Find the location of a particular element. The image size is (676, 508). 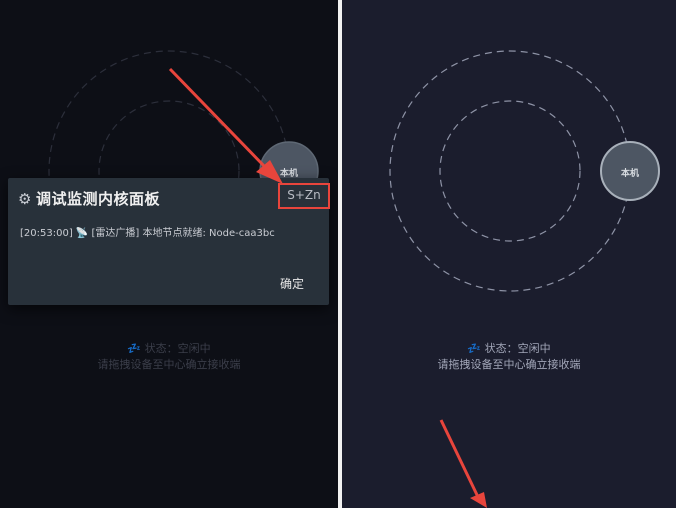

dialog-title: 调试监测内核面板 is located at coordinates (97, 199).